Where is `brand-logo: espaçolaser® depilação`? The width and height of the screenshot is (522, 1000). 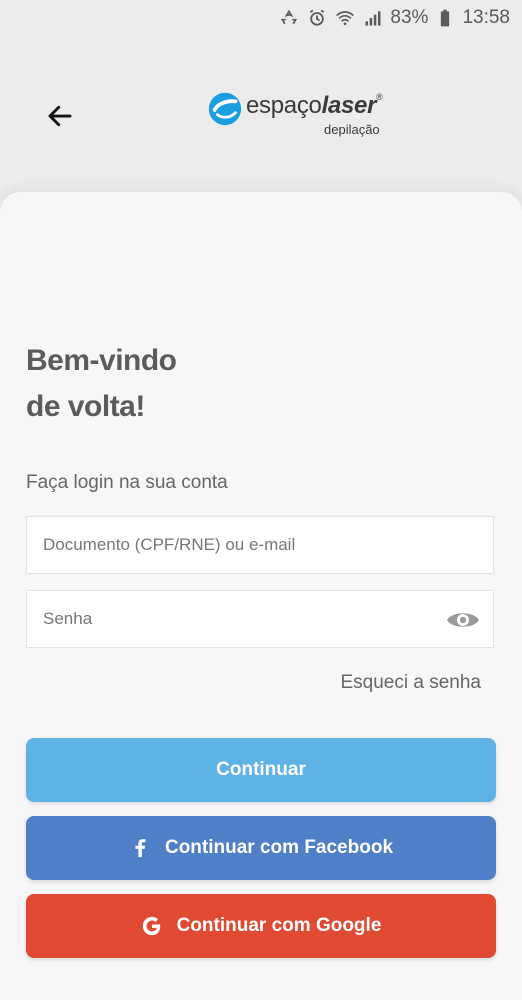 brand-logo: espaçolaser® depilação is located at coordinates (301, 116).